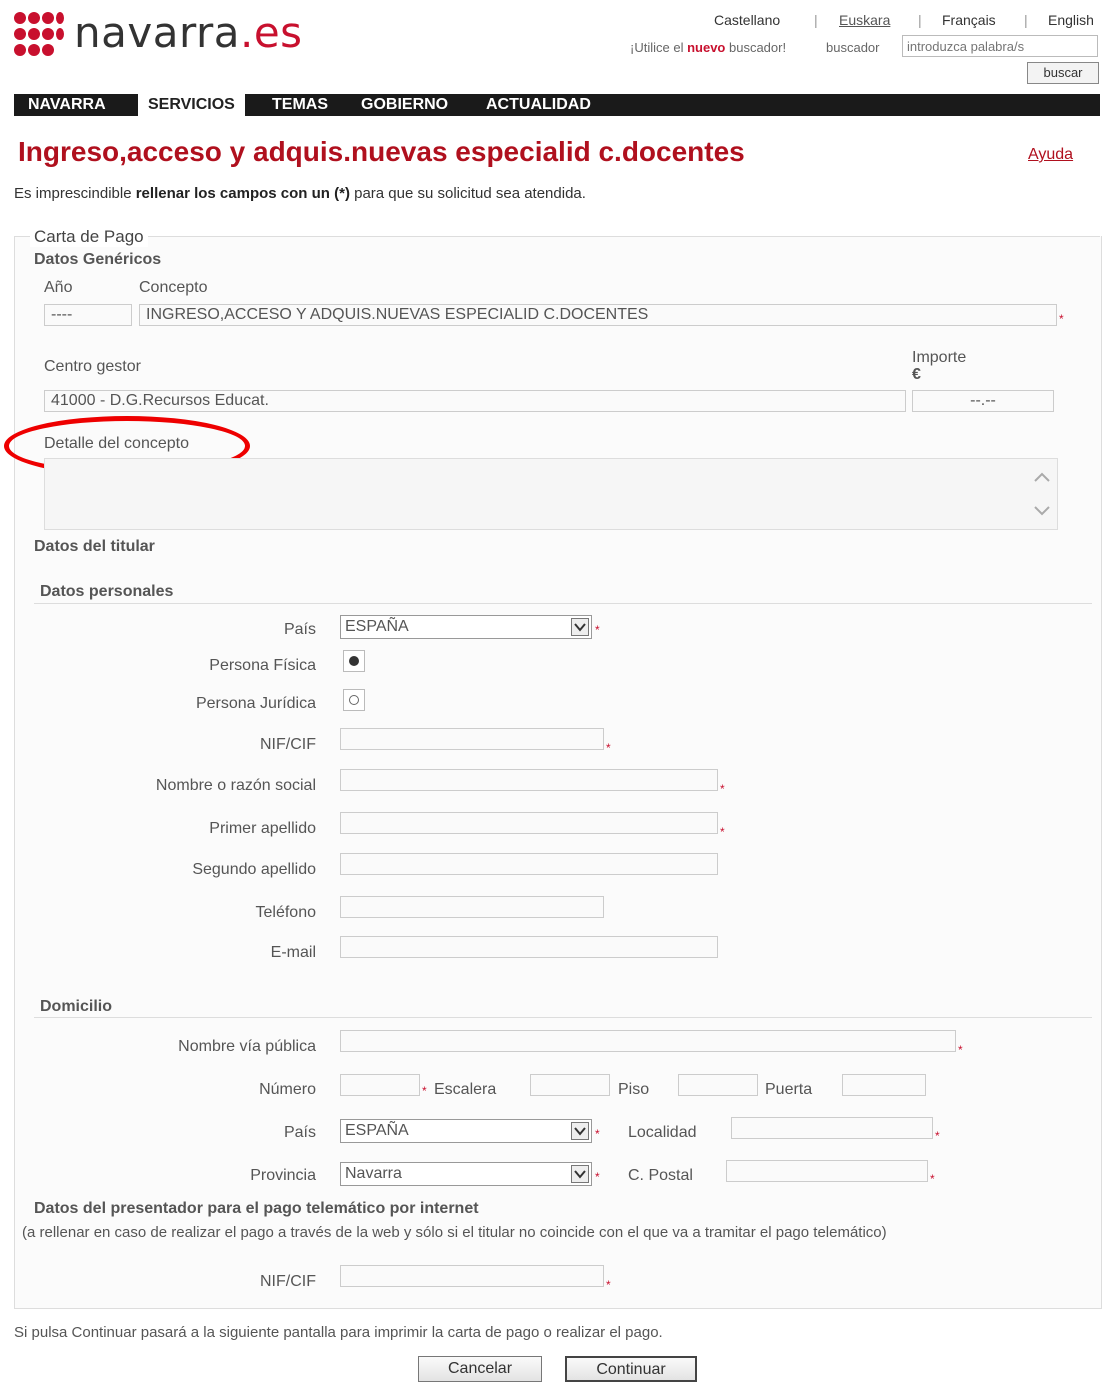  I want to click on presenter-nif-field, so click(472, 1276).